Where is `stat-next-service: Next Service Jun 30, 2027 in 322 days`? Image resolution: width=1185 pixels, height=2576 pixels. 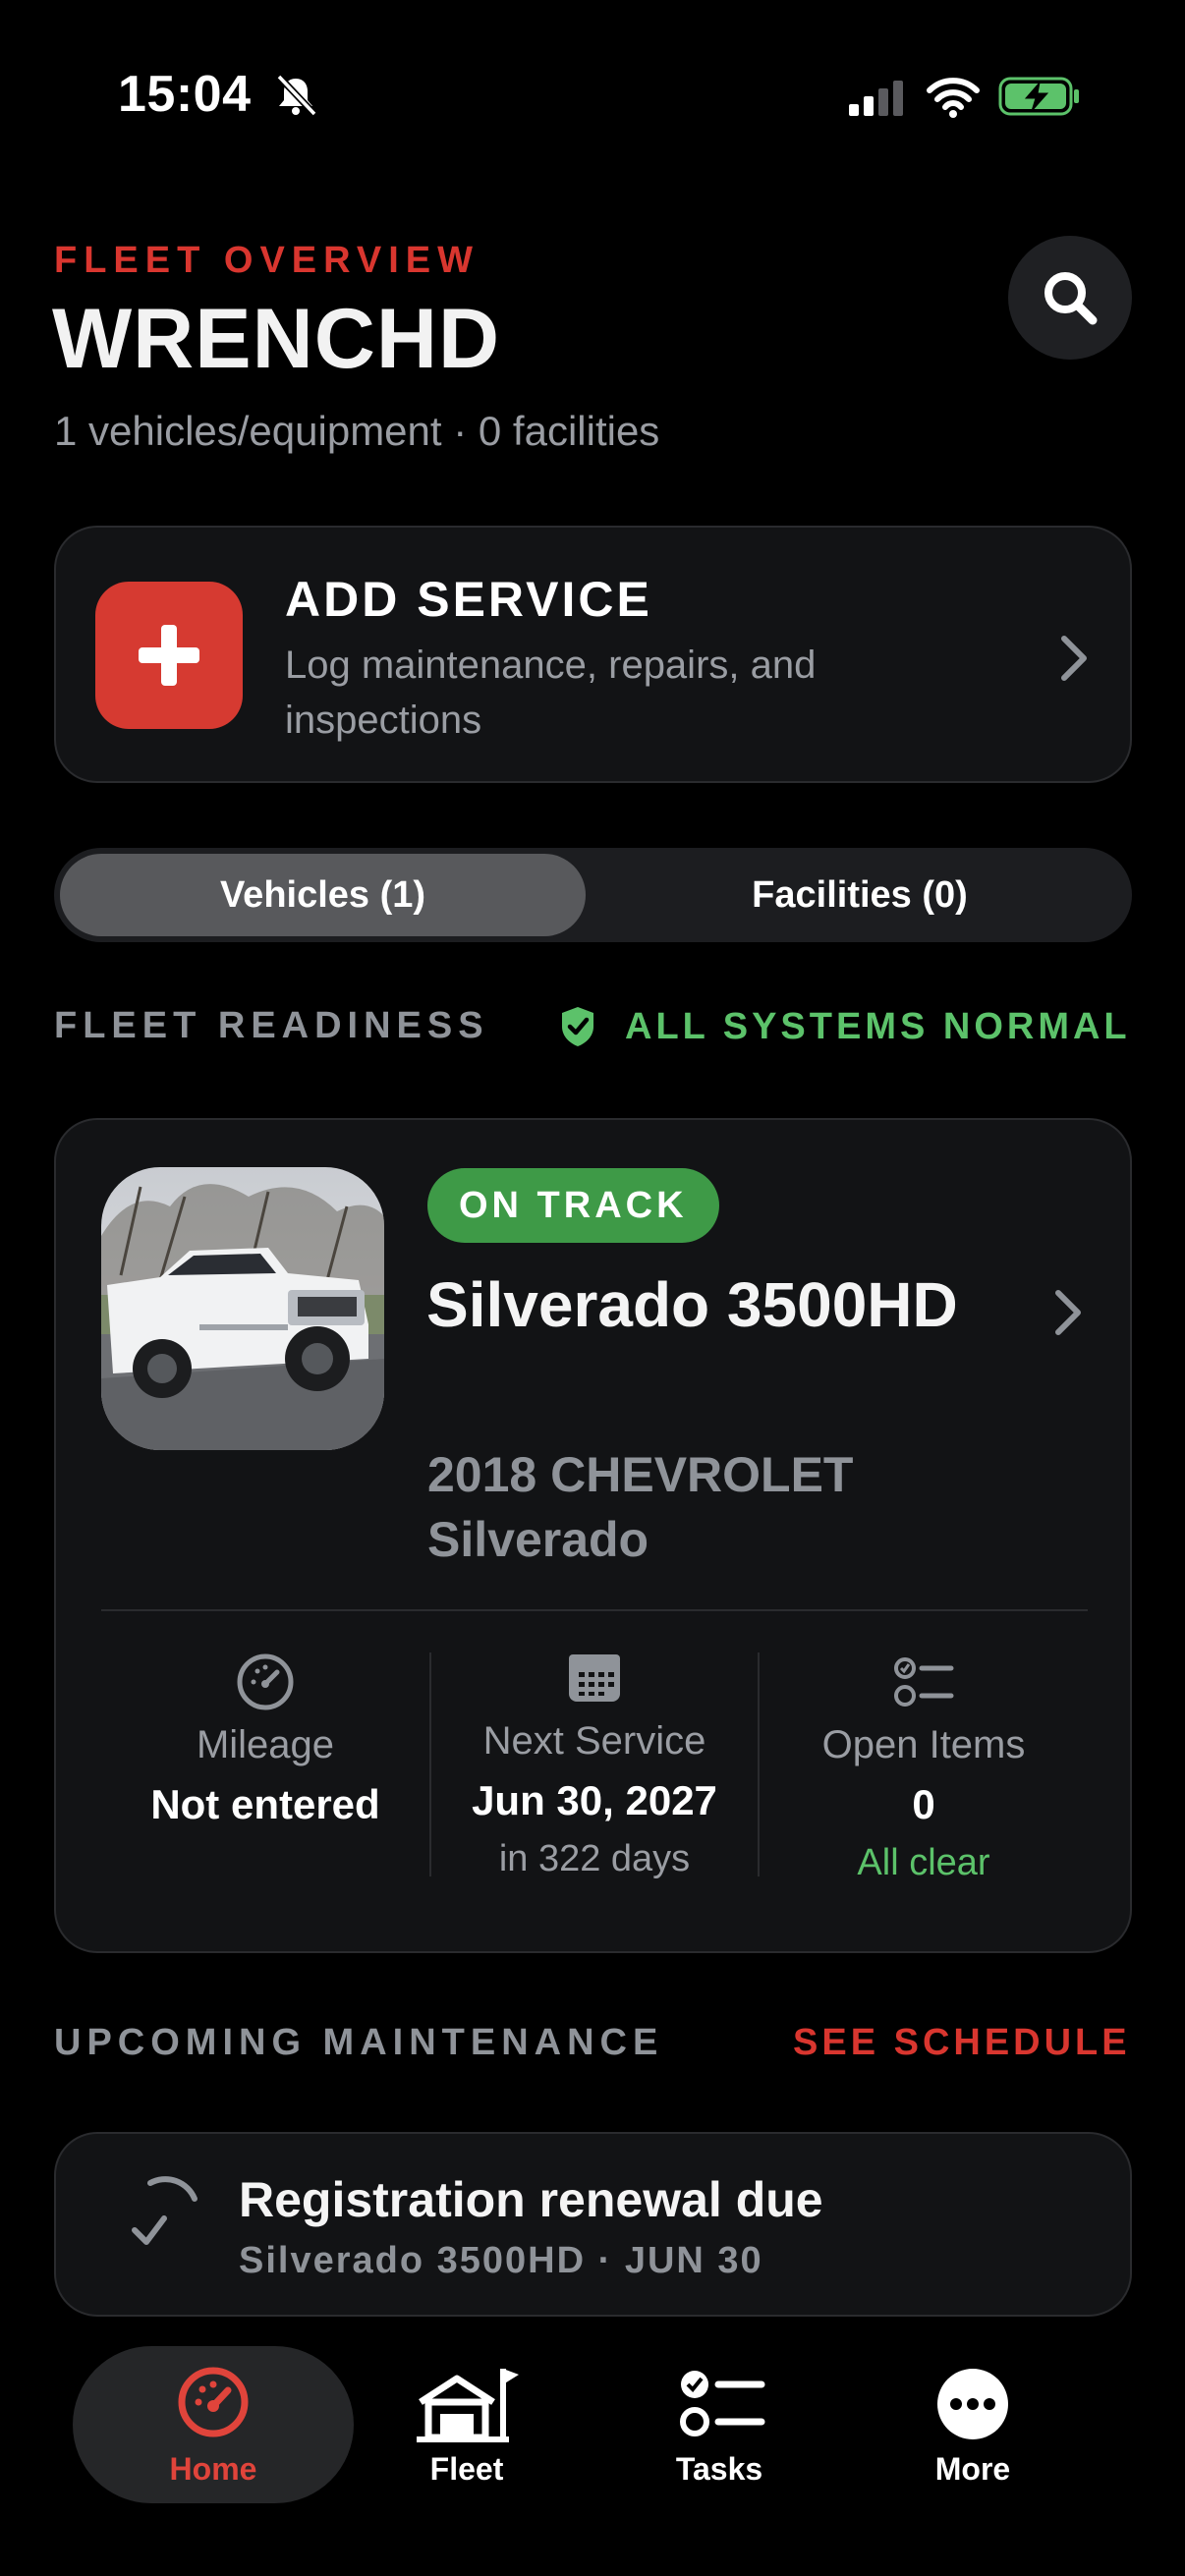
stat-next-service: Next Service Jun 30, 2027 in 322 days is located at coordinates (594, 1763).